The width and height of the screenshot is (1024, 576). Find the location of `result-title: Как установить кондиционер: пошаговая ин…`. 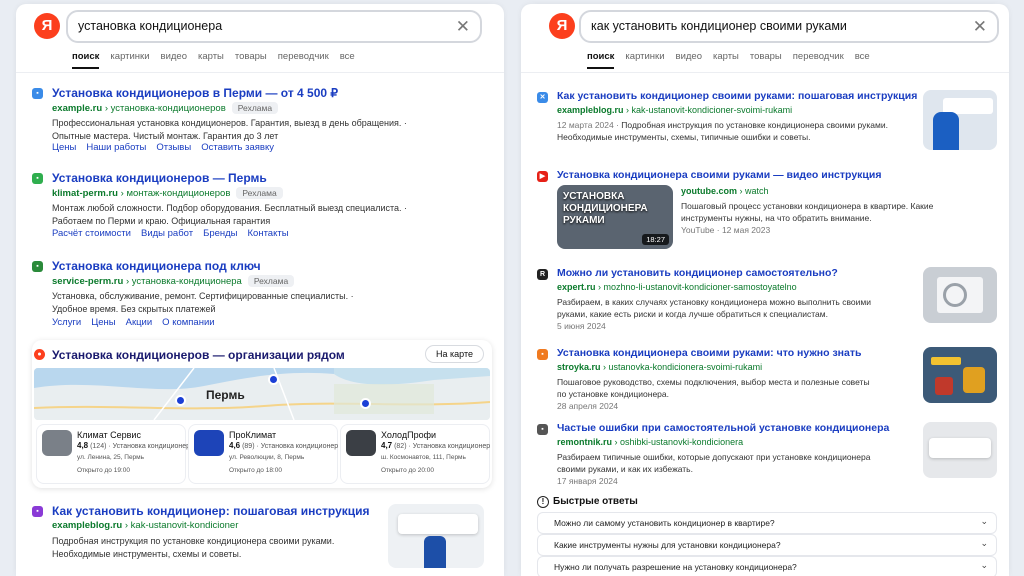

result-title: Как установить кондиционер: пошаговая ин… is located at coordinates (211, 511).